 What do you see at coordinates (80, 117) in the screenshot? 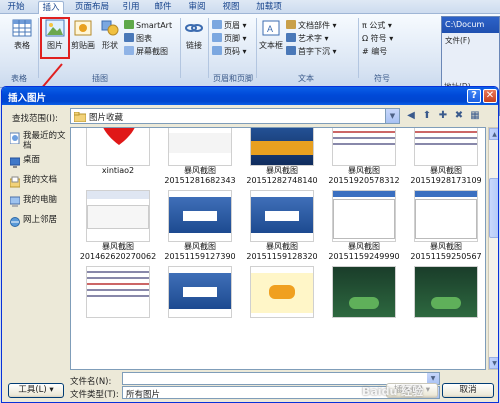
I see `folder-icon` at bounding box center [80, 117].